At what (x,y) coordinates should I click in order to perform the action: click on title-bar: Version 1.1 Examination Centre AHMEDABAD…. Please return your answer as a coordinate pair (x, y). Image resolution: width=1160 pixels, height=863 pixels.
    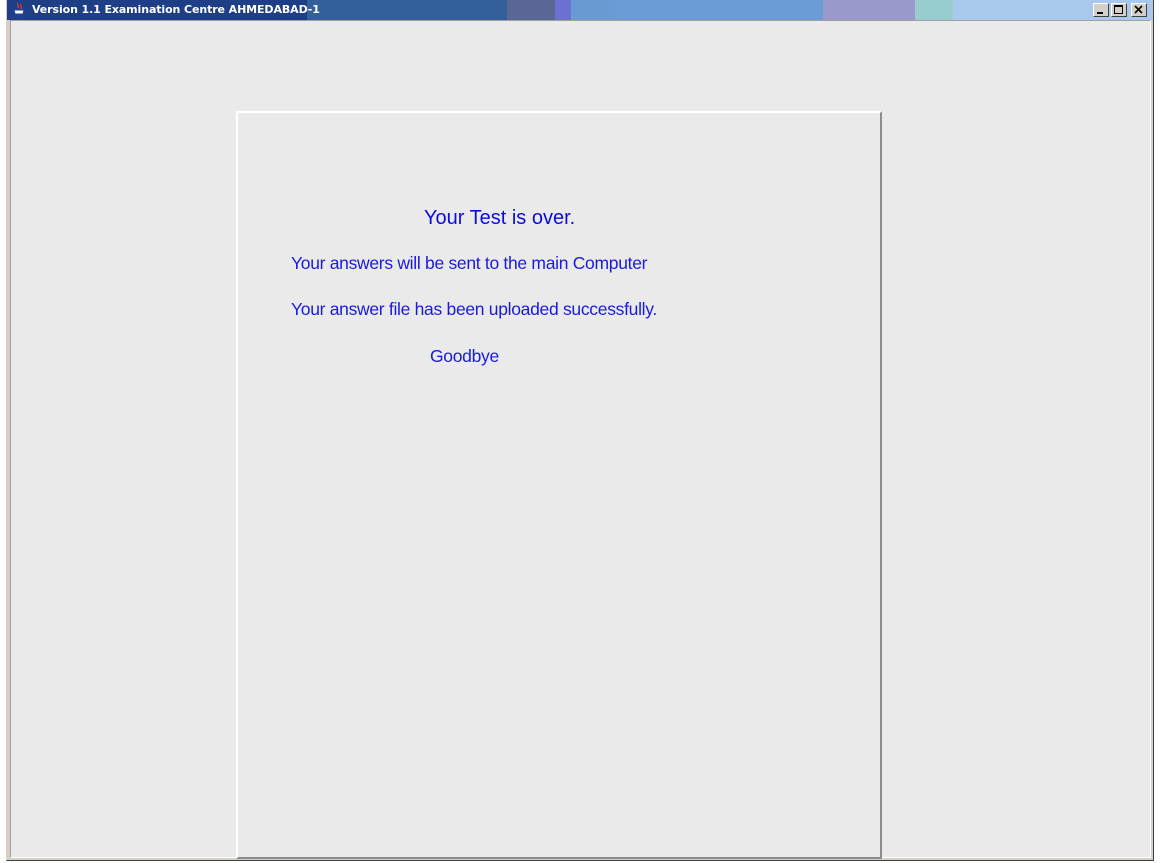
    Looking at the image, I should click on (580, 10).